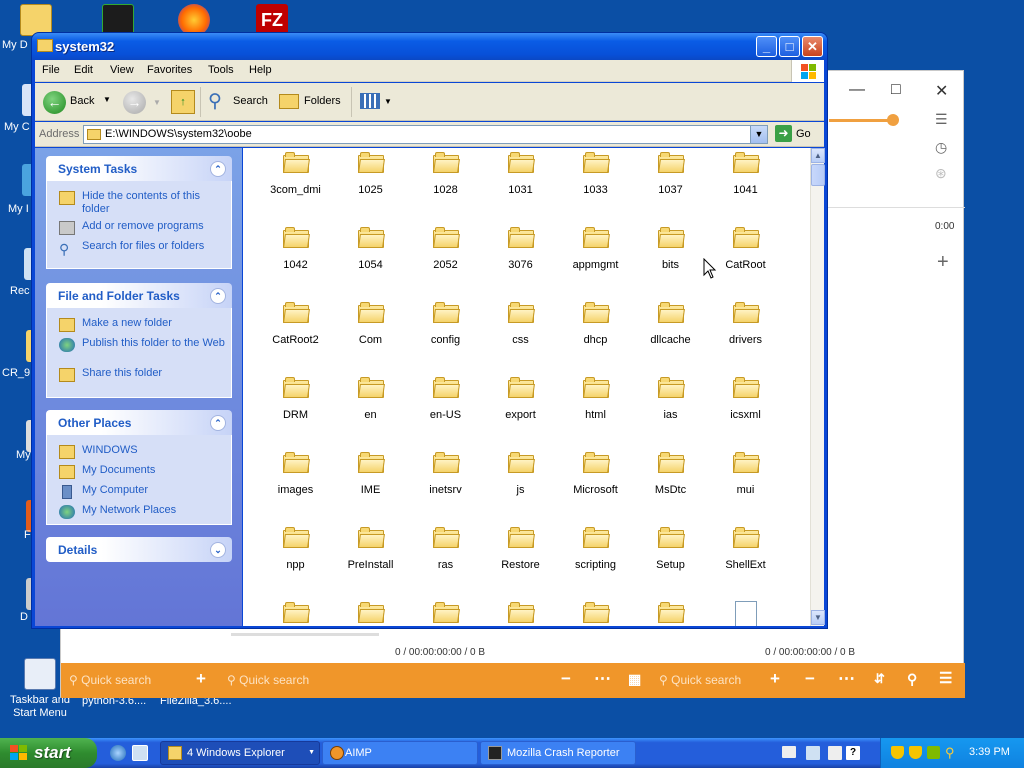 Image resolution: width=1024 pixels, height=768 pixels. Describe the element at coordinates (370, 185) in the screenshot. I see `folder-item: 1025` at that location.